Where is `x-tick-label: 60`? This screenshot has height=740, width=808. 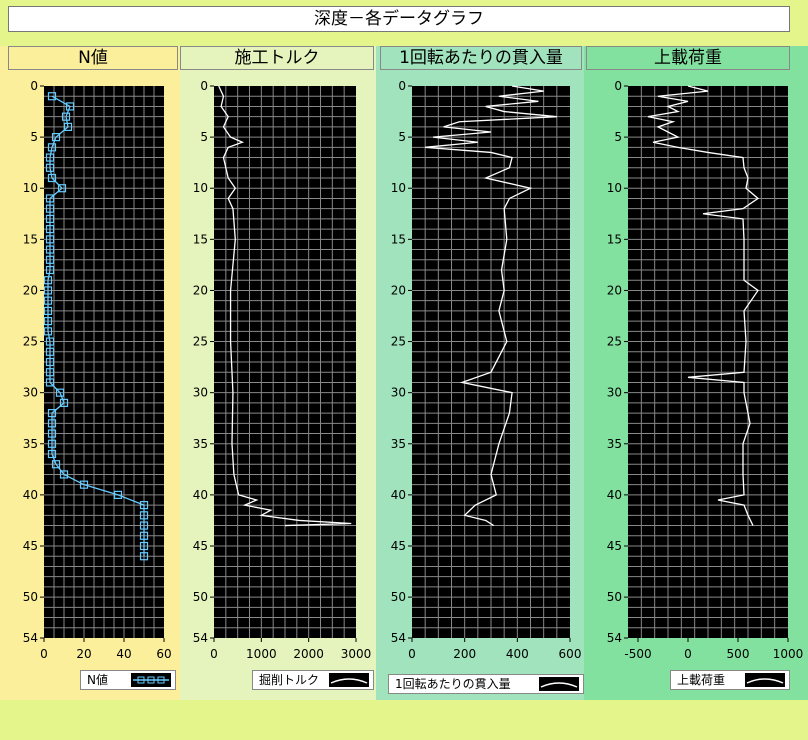
x-tick-label: 60 is located at coordinates (163, 654).